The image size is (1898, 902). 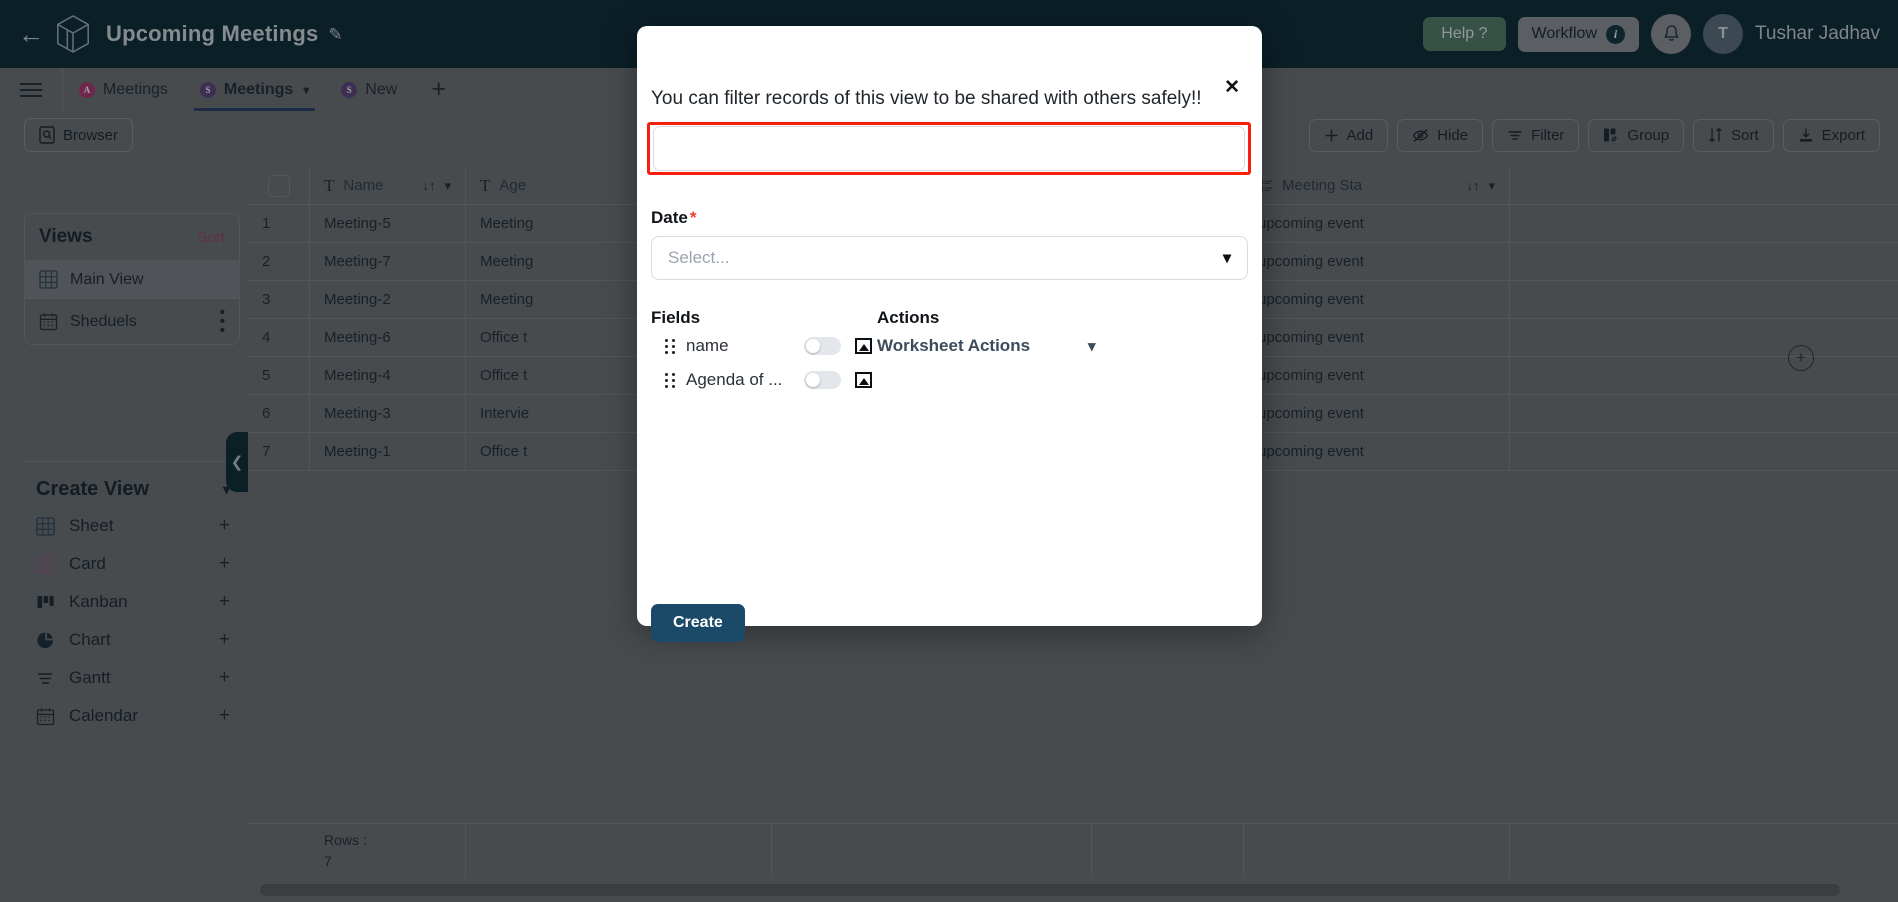 I want to click on required-indicator: *, so click(x=693, y=217).